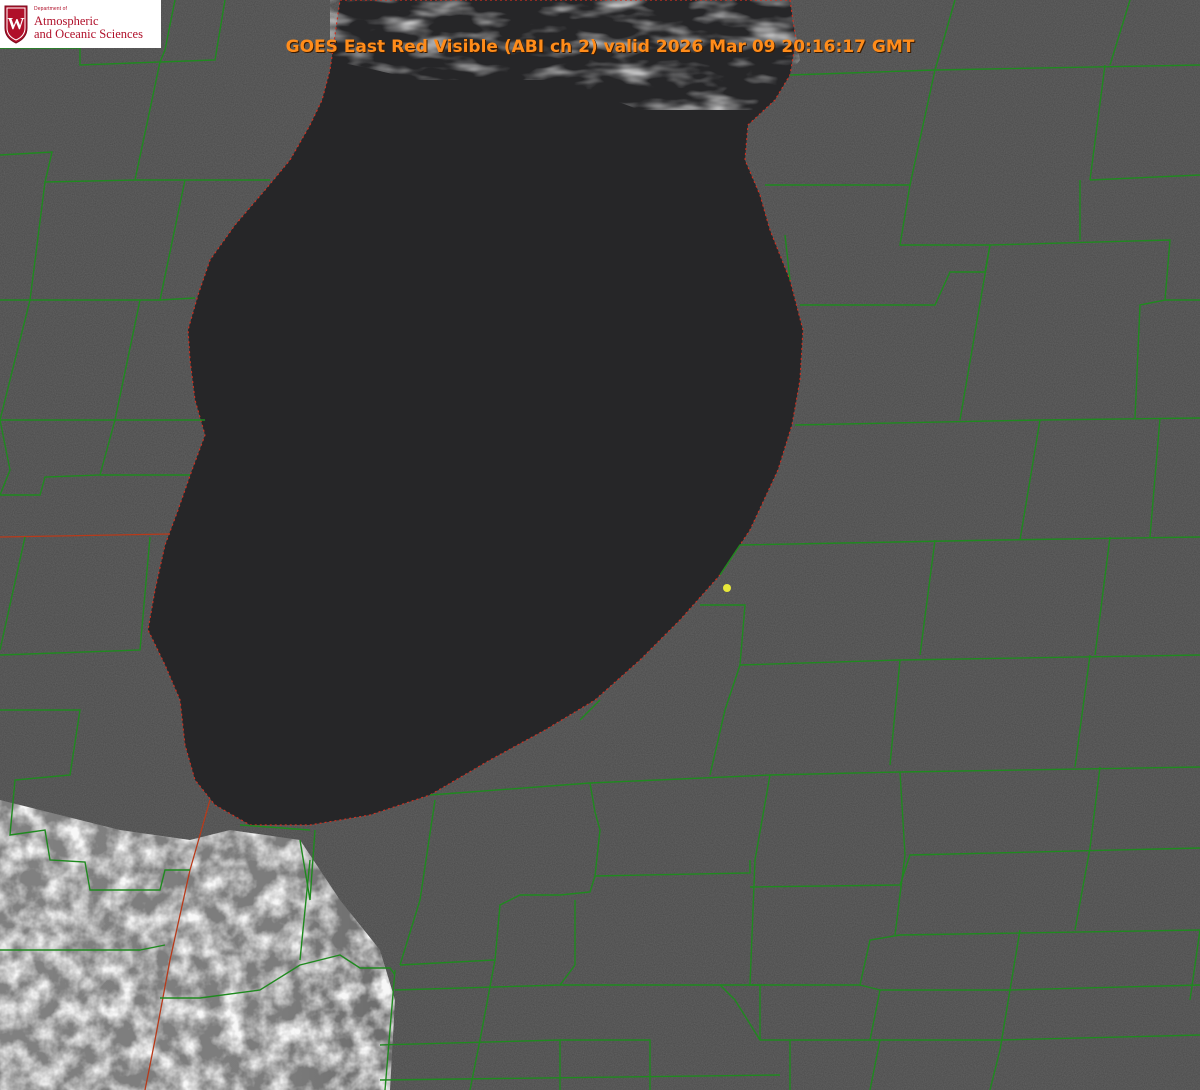 The image size is (1200, 1090). I want to click on department-label: Department of, so click(50, 9).